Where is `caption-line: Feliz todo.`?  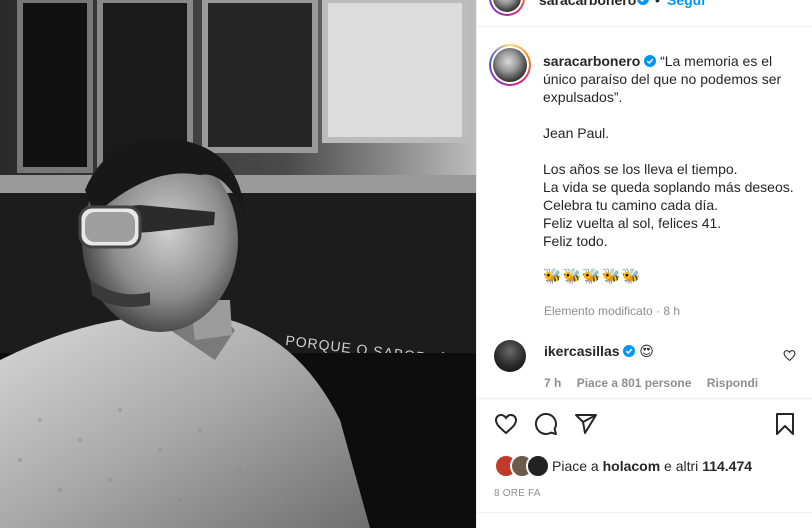 caption-line: Feliz todo. is located at coordinates (575, 241).